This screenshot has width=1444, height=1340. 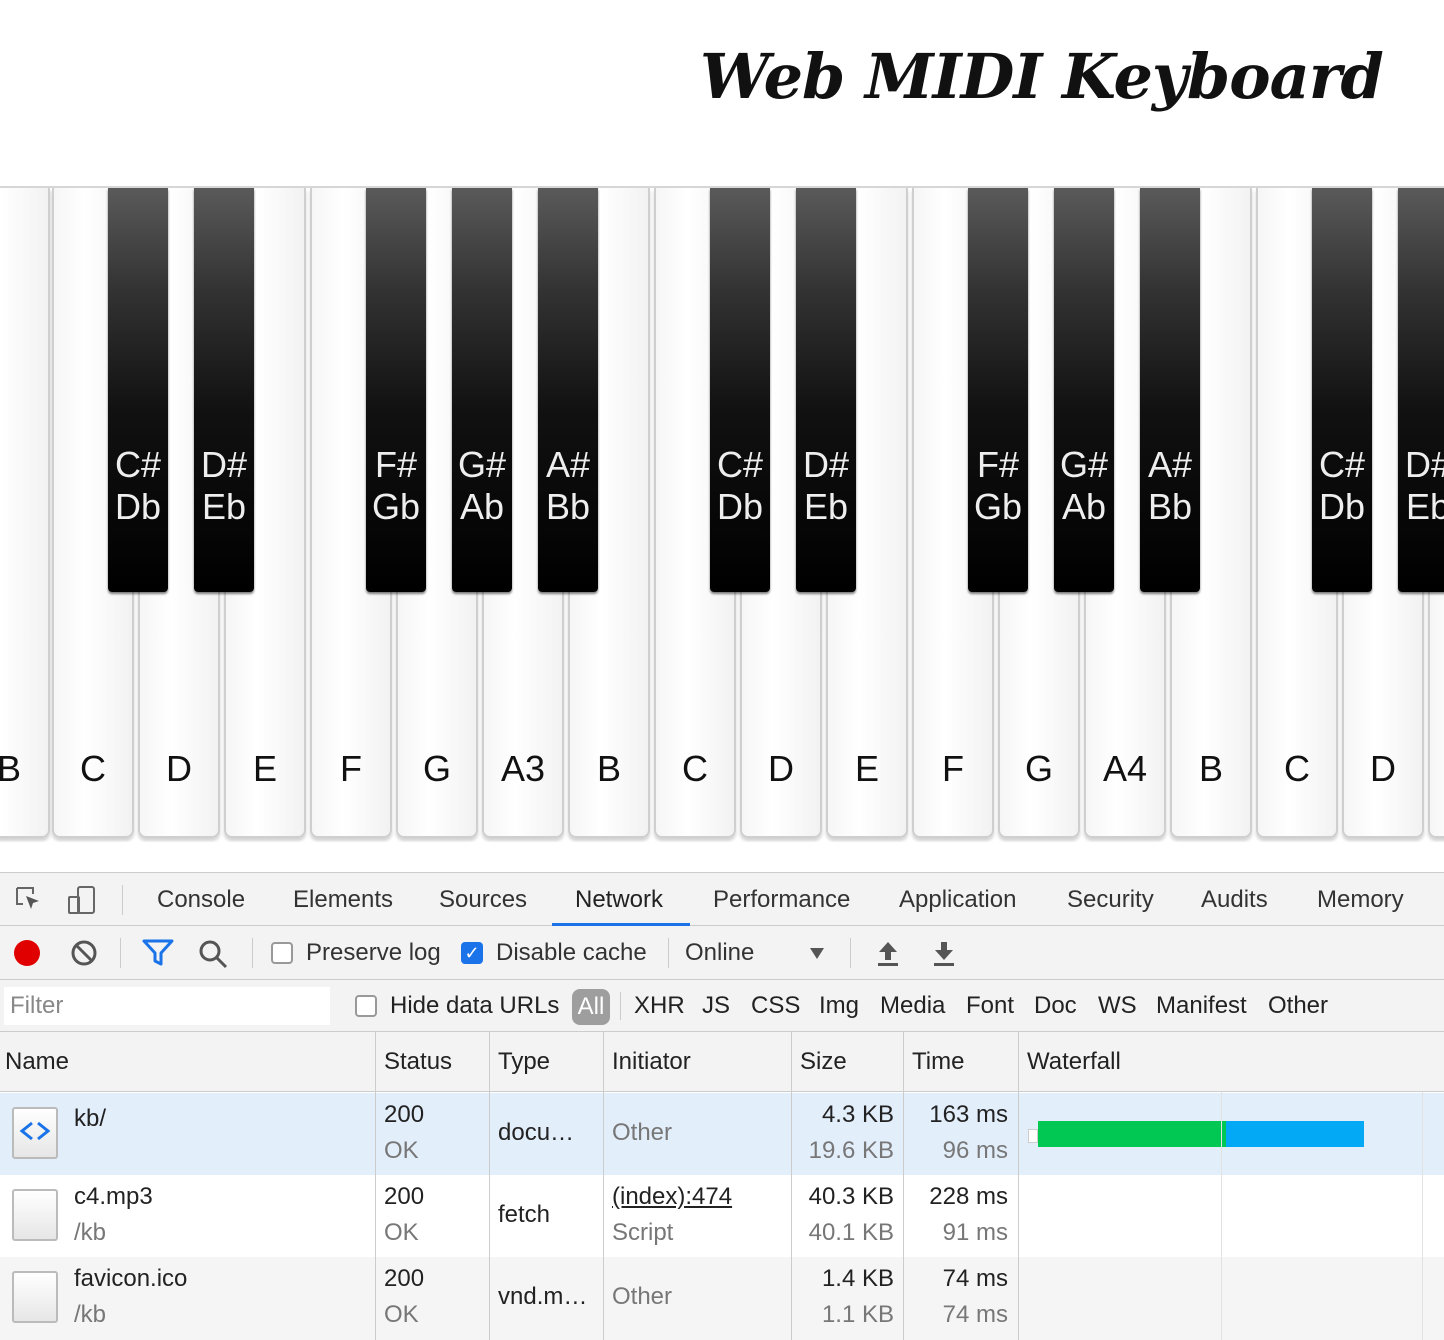 I want to click on request-latency: 74 ms, so click(x=975, y=1314).